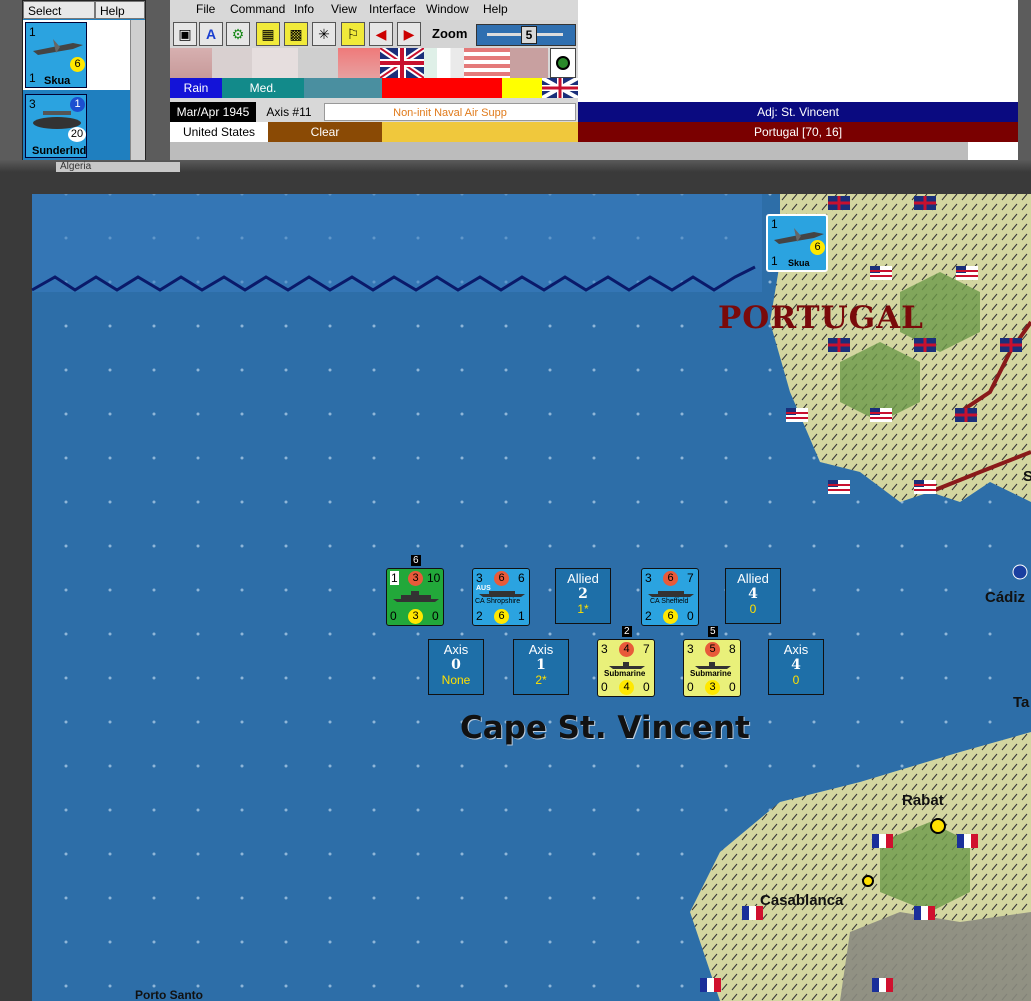 The height and width of the screenshot is (1001, 1031). Describe the element at coordinates (381, 34) in the screenshot. I see `arrow-left-icon: ◀` at that location.